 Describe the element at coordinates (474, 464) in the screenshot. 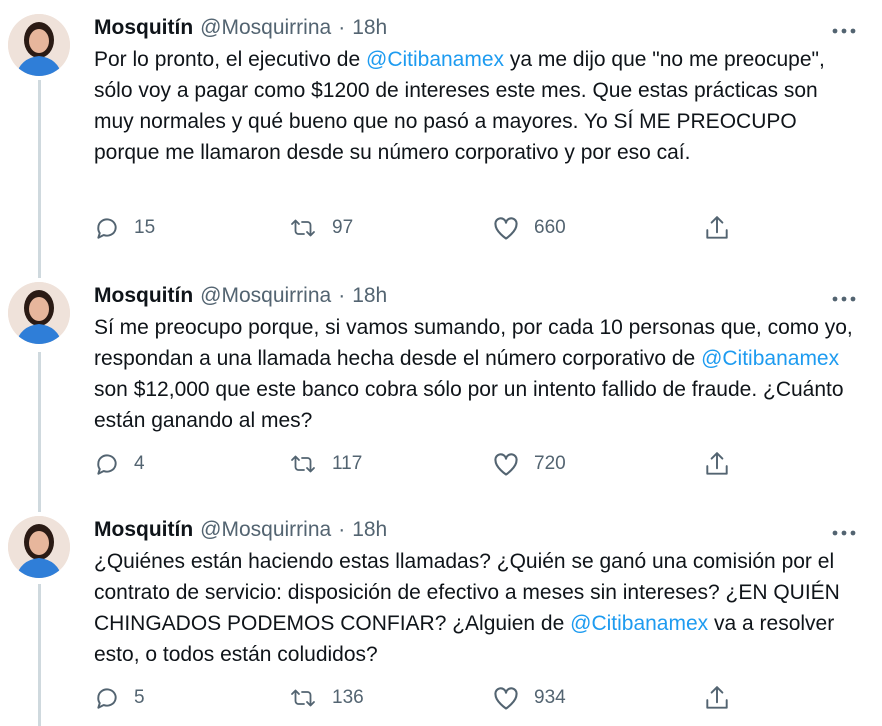

I see `action-bar: 4 117 720` at that location.